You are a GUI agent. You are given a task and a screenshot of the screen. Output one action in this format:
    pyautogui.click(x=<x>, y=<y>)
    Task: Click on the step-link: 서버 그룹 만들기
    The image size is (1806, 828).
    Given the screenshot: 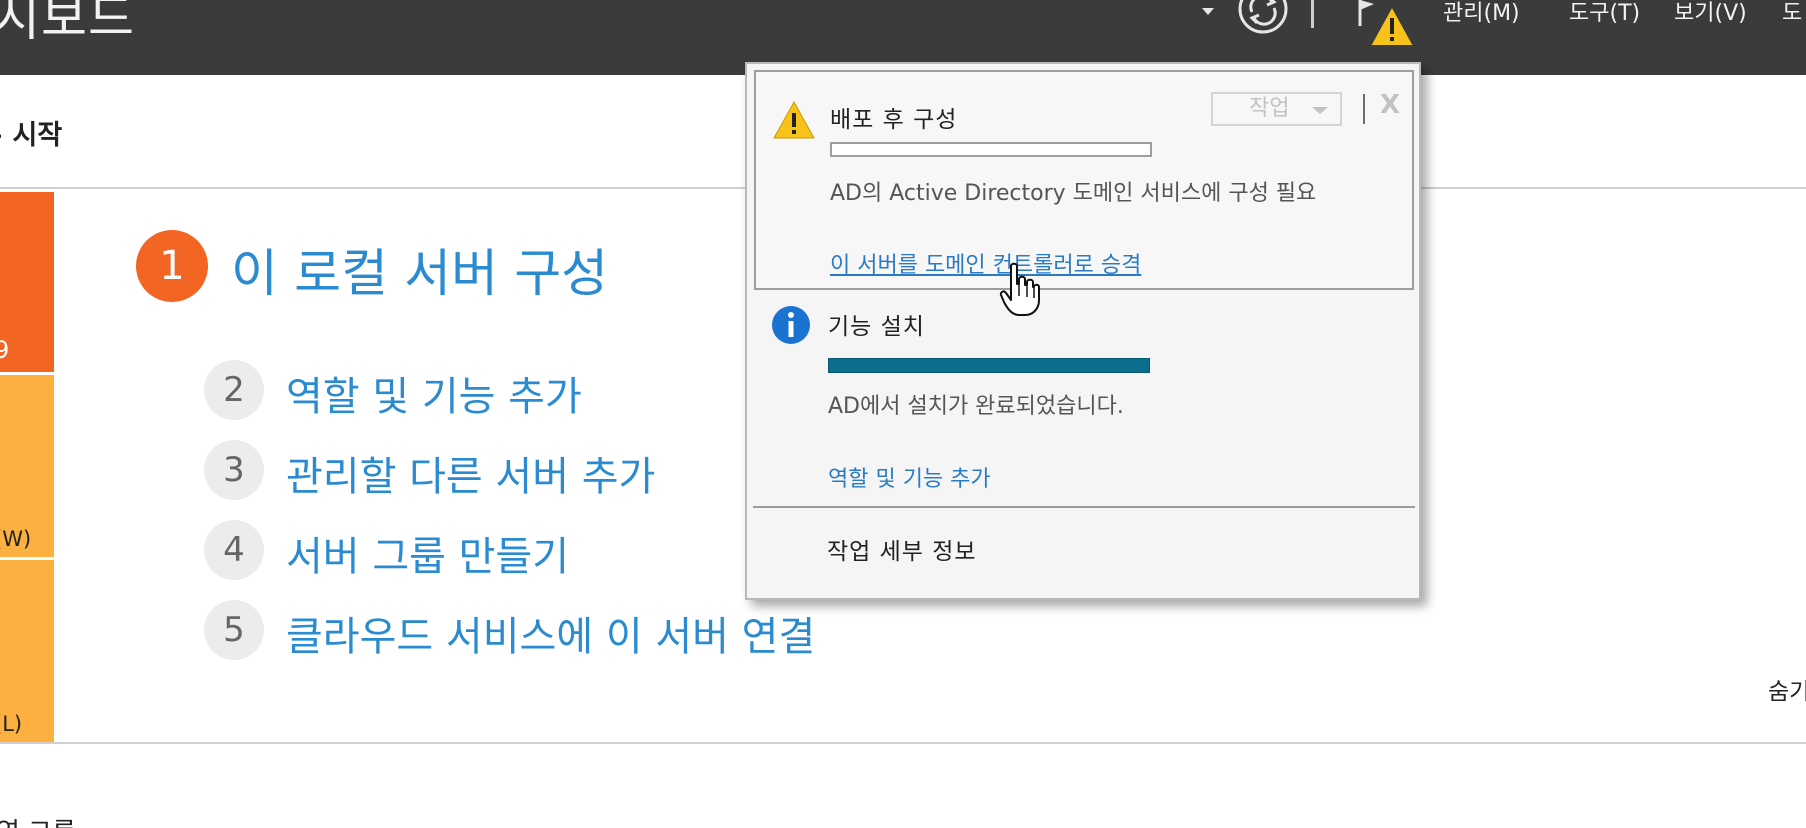 What is the action you would take?
    pyautogui.click(x=427, y=553)
    